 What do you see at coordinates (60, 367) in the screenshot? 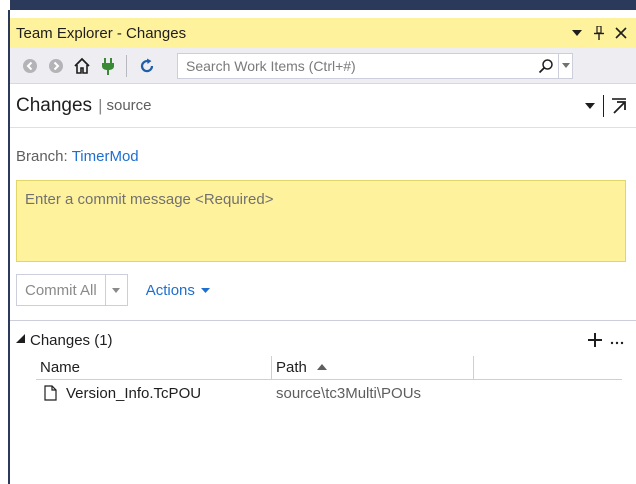
I see `column-name-label: Name` at bounding box center [60, 367].